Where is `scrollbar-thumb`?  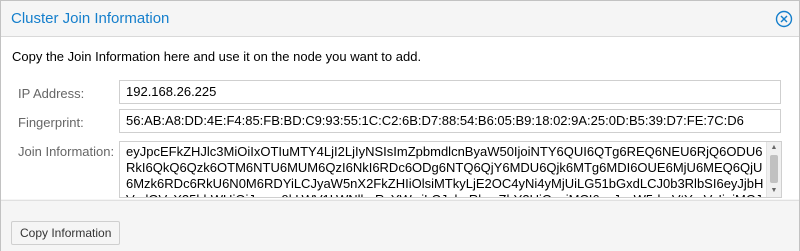
scrollbar-thumb is located at coordinates (774, 169).